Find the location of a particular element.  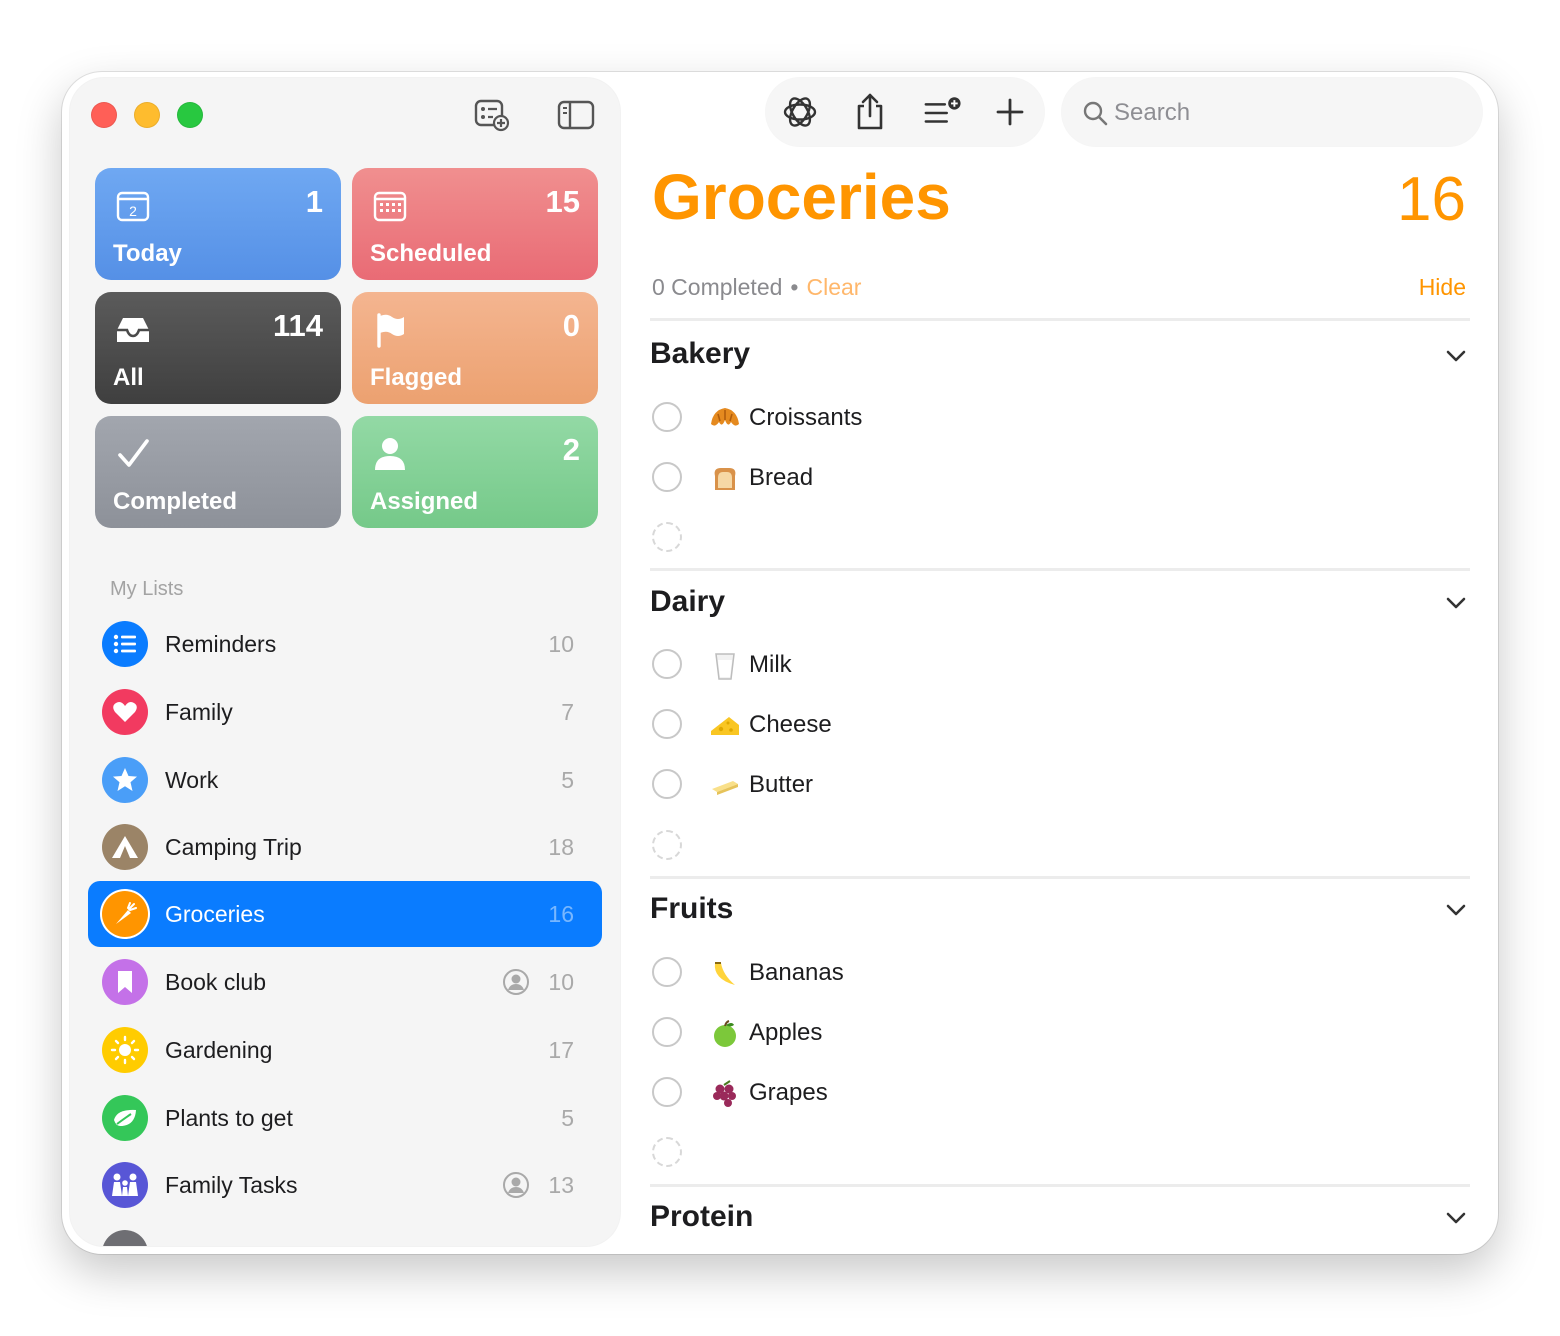

reminder-item: Apples is located at coordinates (1042, 1034).